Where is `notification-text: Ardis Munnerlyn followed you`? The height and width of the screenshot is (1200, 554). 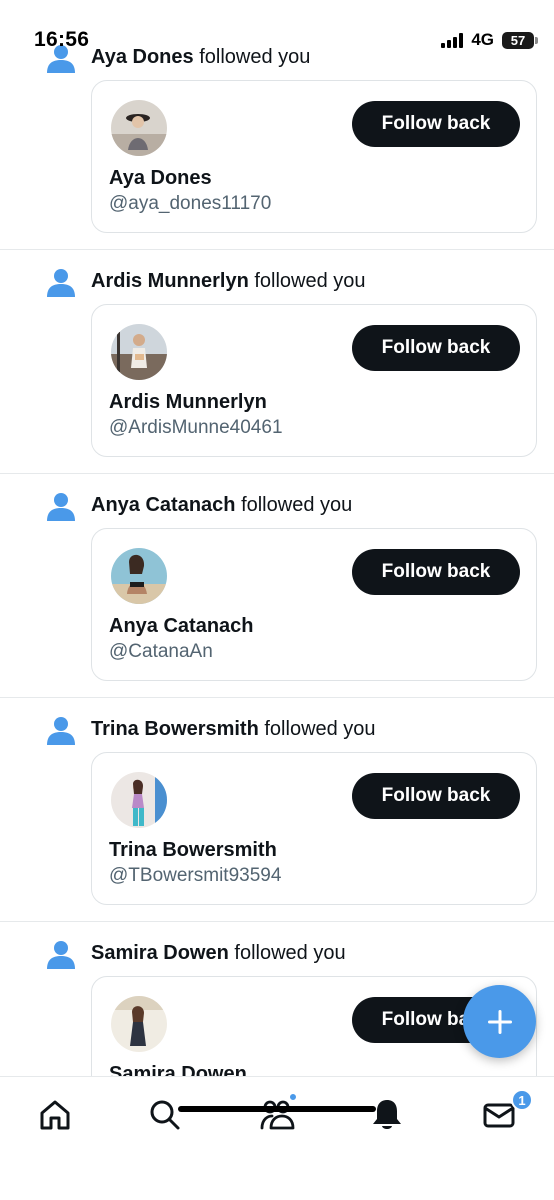
notification-text: Ardis Munnerlyn followed you is located at coordinates (228, 281).